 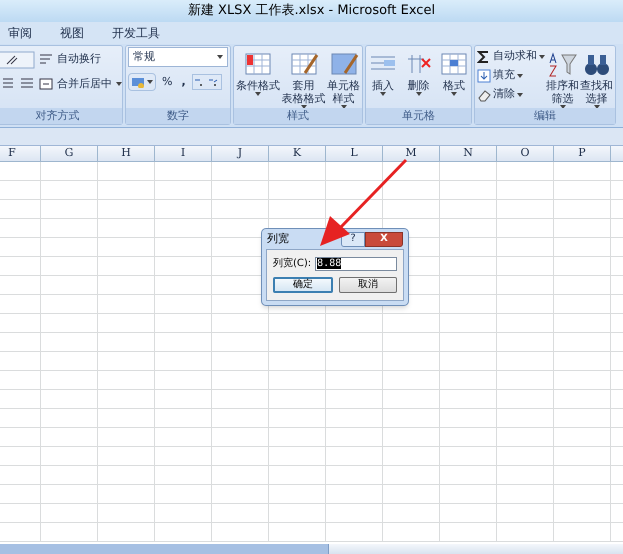 I want to click on wrap-text-button: 自动换行, so click(x=80, y=59).